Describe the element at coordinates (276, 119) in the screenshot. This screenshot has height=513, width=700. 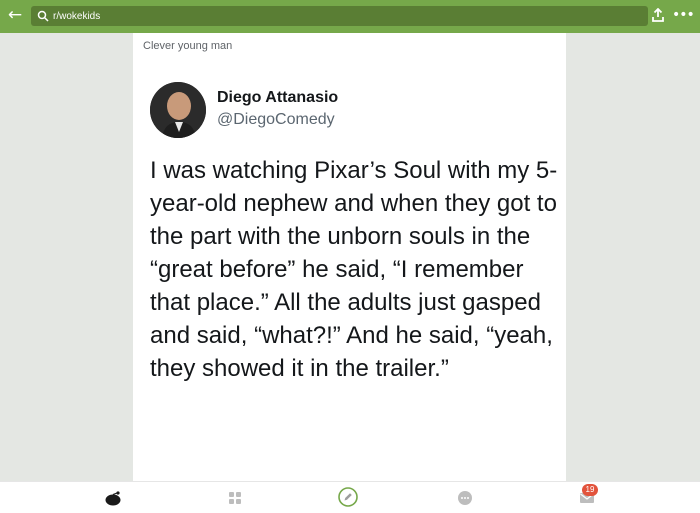
I see `author-handle: @DiegoComedy` at that location.